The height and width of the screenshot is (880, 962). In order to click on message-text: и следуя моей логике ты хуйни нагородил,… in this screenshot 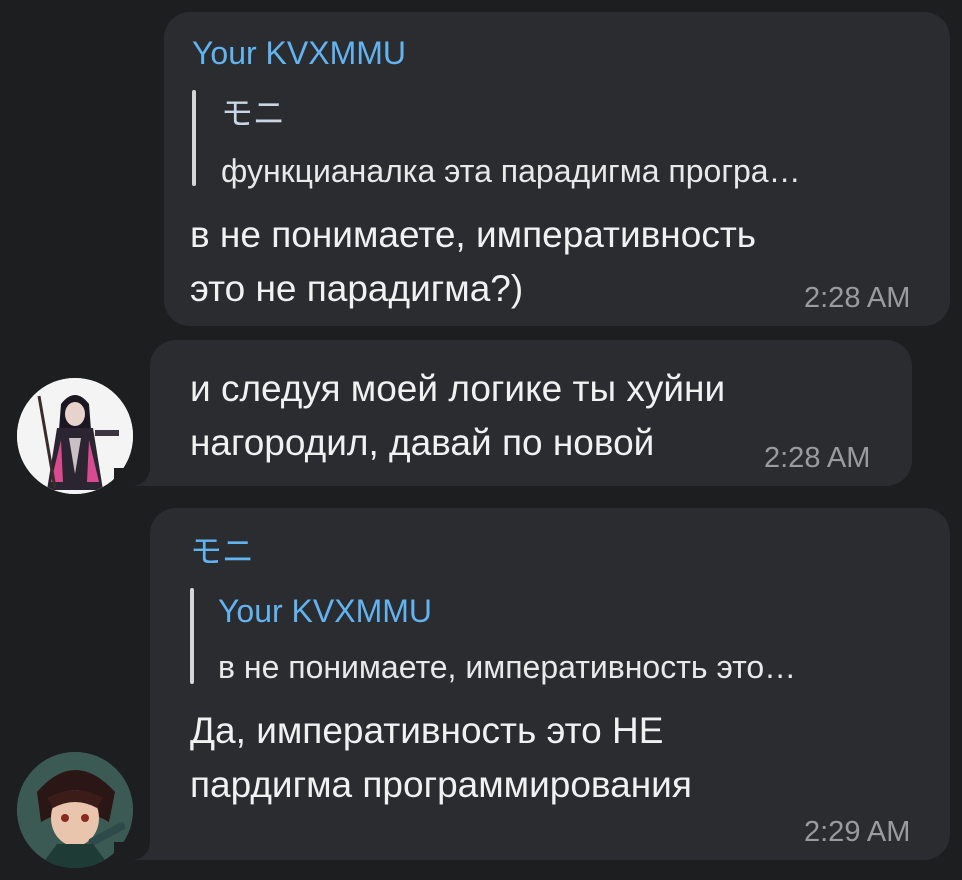, I will do `click(458, 415)`.